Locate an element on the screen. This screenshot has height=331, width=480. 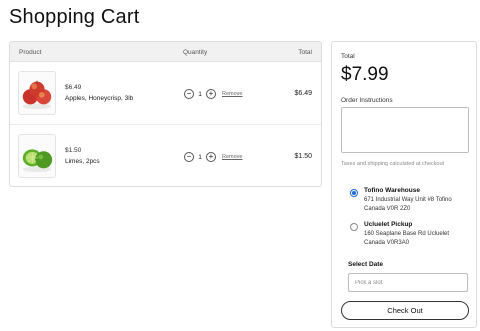
column-header-total: Total is located at coordinates (305, 52).